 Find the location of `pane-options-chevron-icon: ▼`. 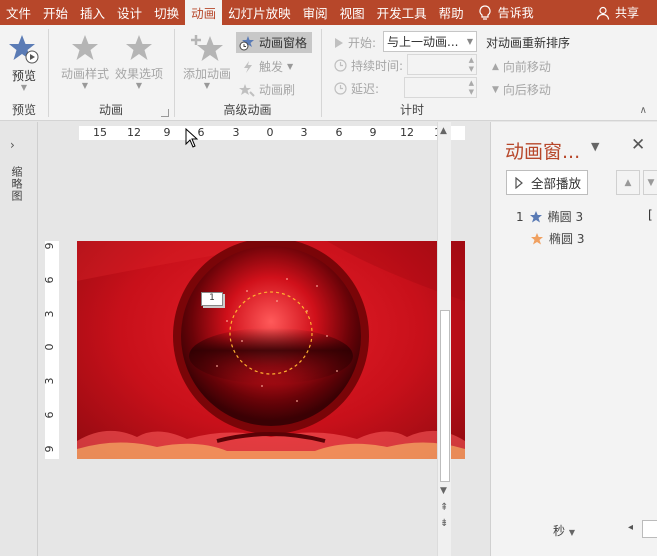

pane-options-chevron-icon: ▼ is located at coordinates (595, 146).